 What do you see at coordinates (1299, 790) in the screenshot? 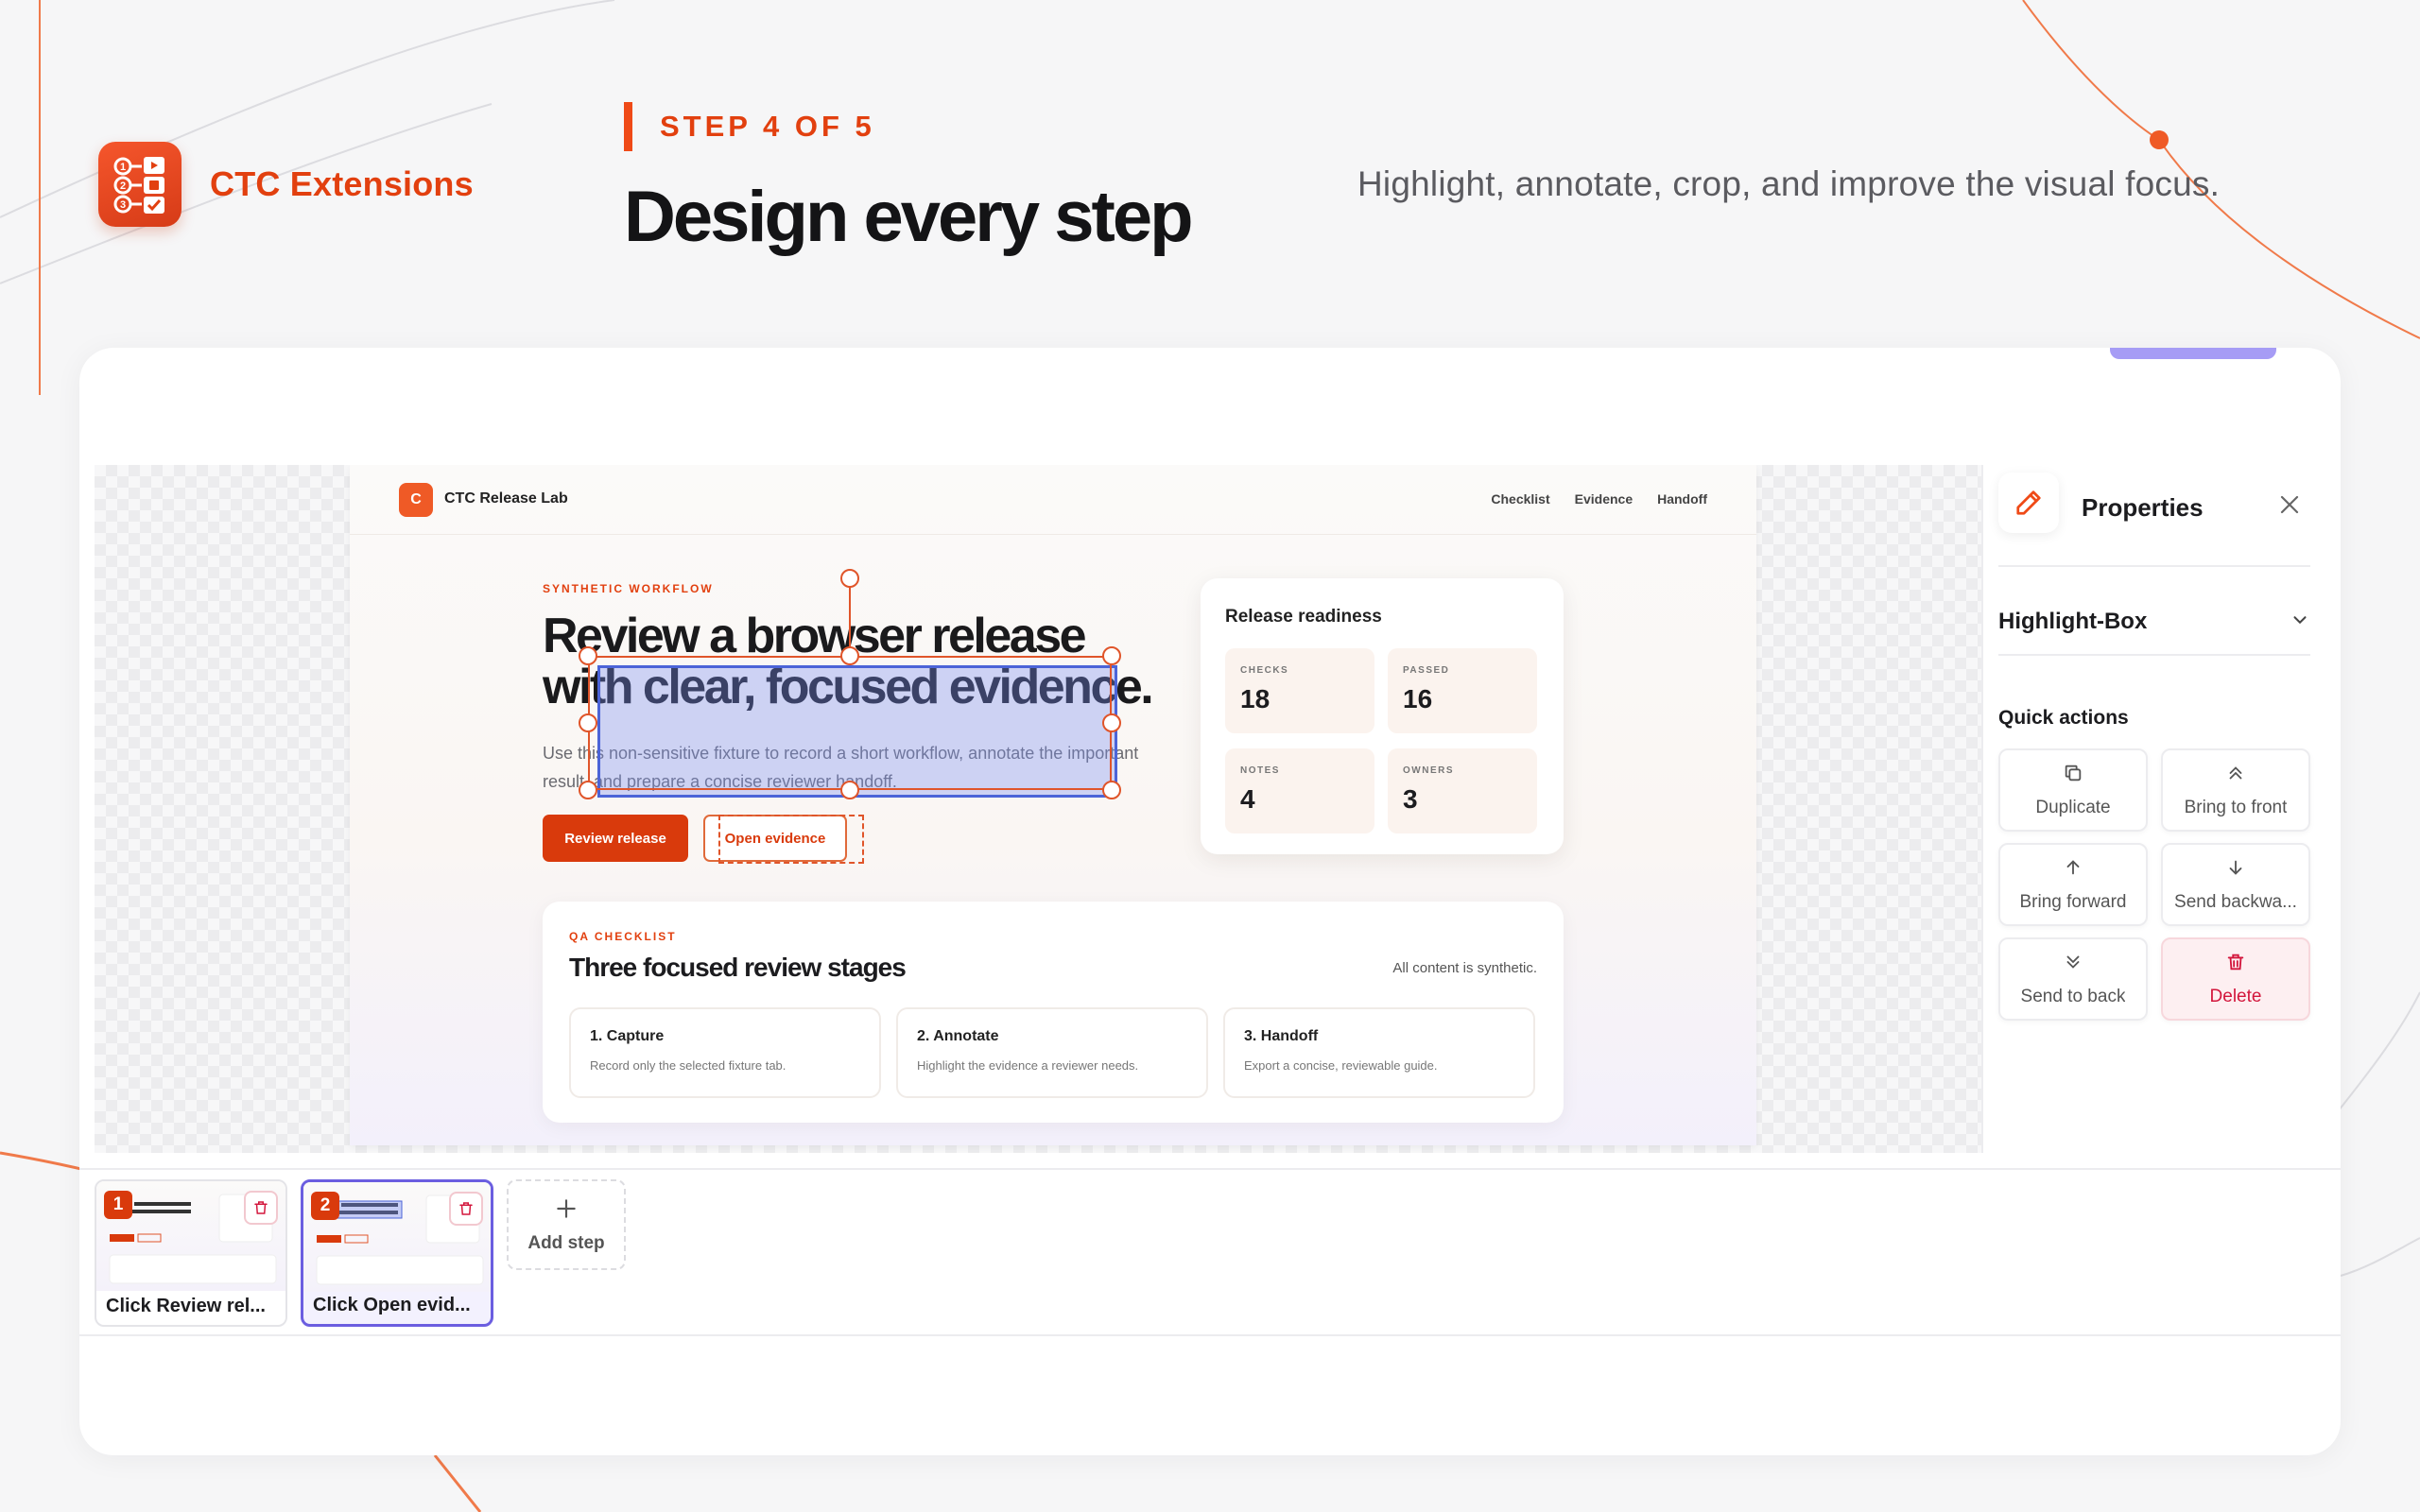
I see `stat-notes: NOTES 4` at bounding box center [1299, 790].